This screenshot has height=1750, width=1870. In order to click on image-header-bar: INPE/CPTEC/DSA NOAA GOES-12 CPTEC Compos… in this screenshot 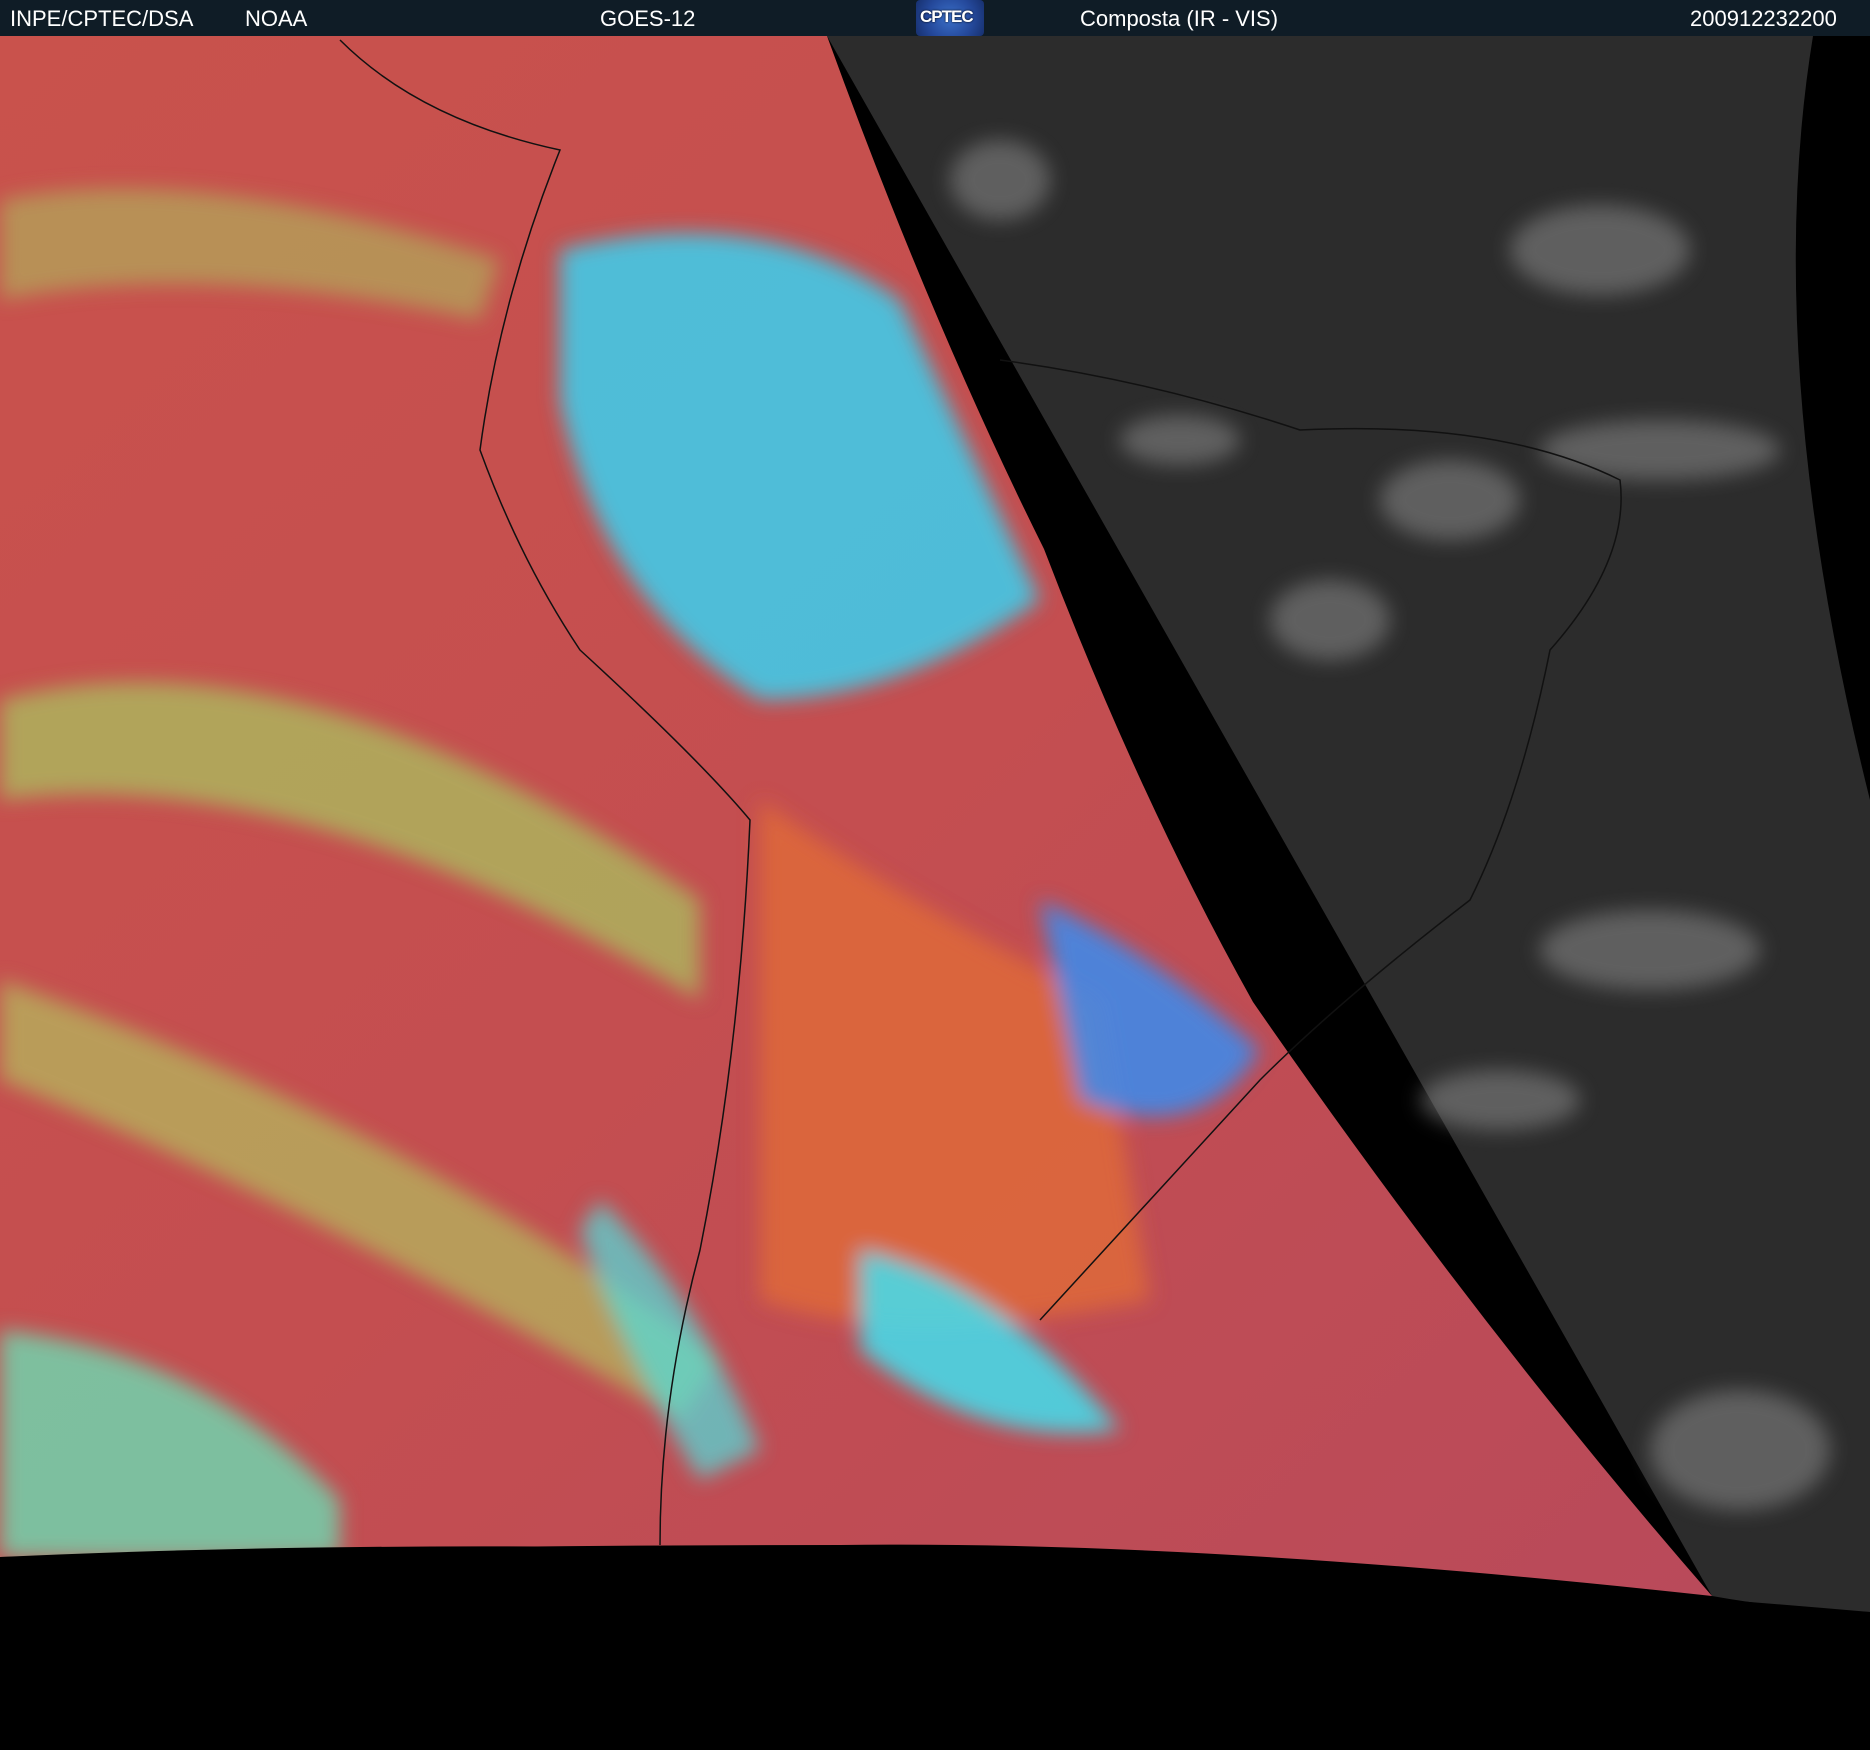, I will do `click(935, 18)`.